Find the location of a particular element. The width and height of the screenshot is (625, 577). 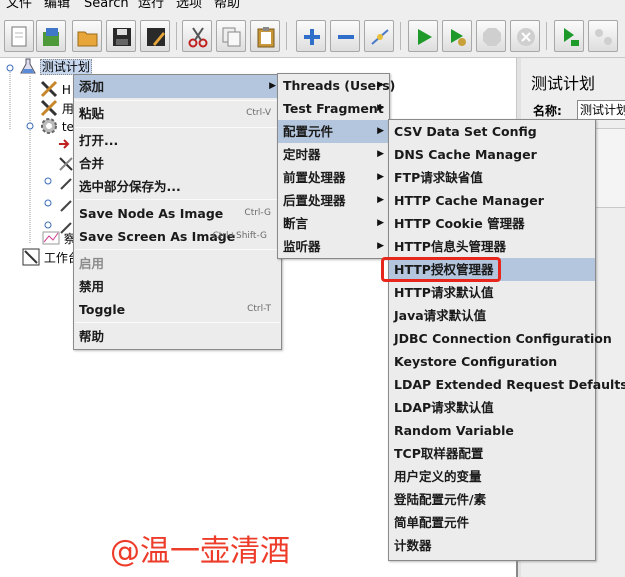

menu-run: 运行 is located at coordinates (151, 6).